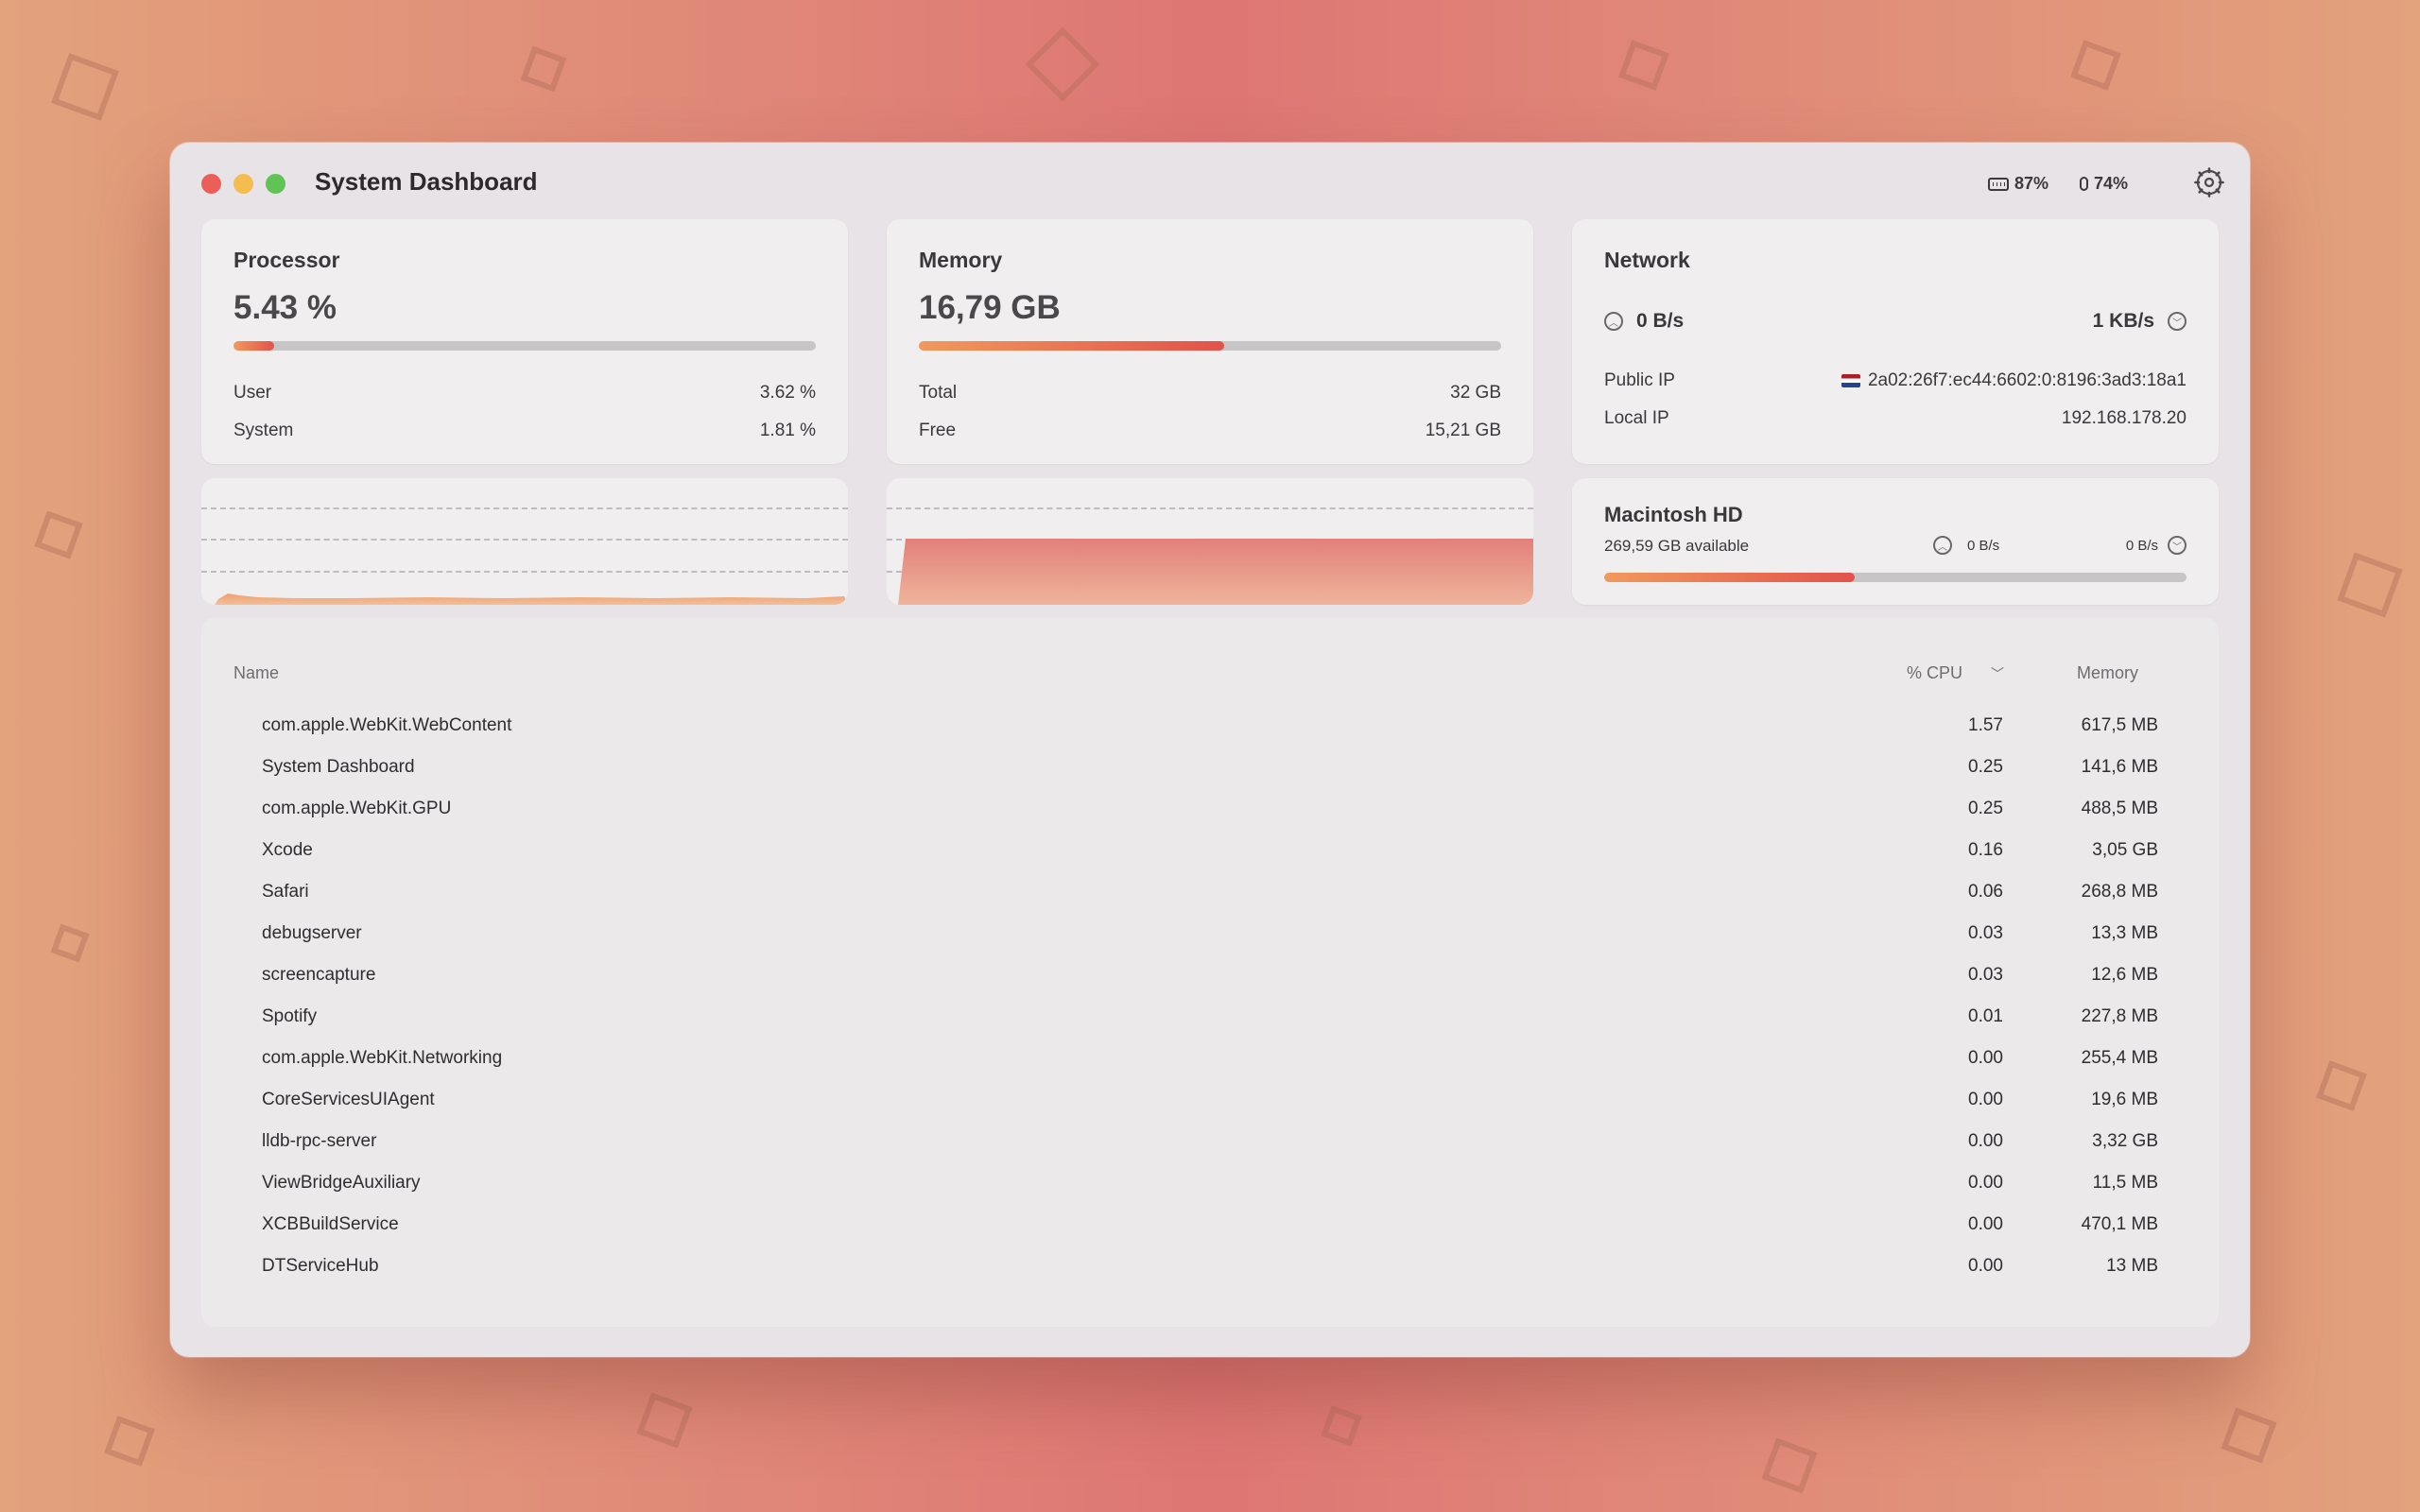  Describe the element at coordinates (357, 808) in the screenshot. I see `process-name: com.apple.WebKit.GPU` at that location.